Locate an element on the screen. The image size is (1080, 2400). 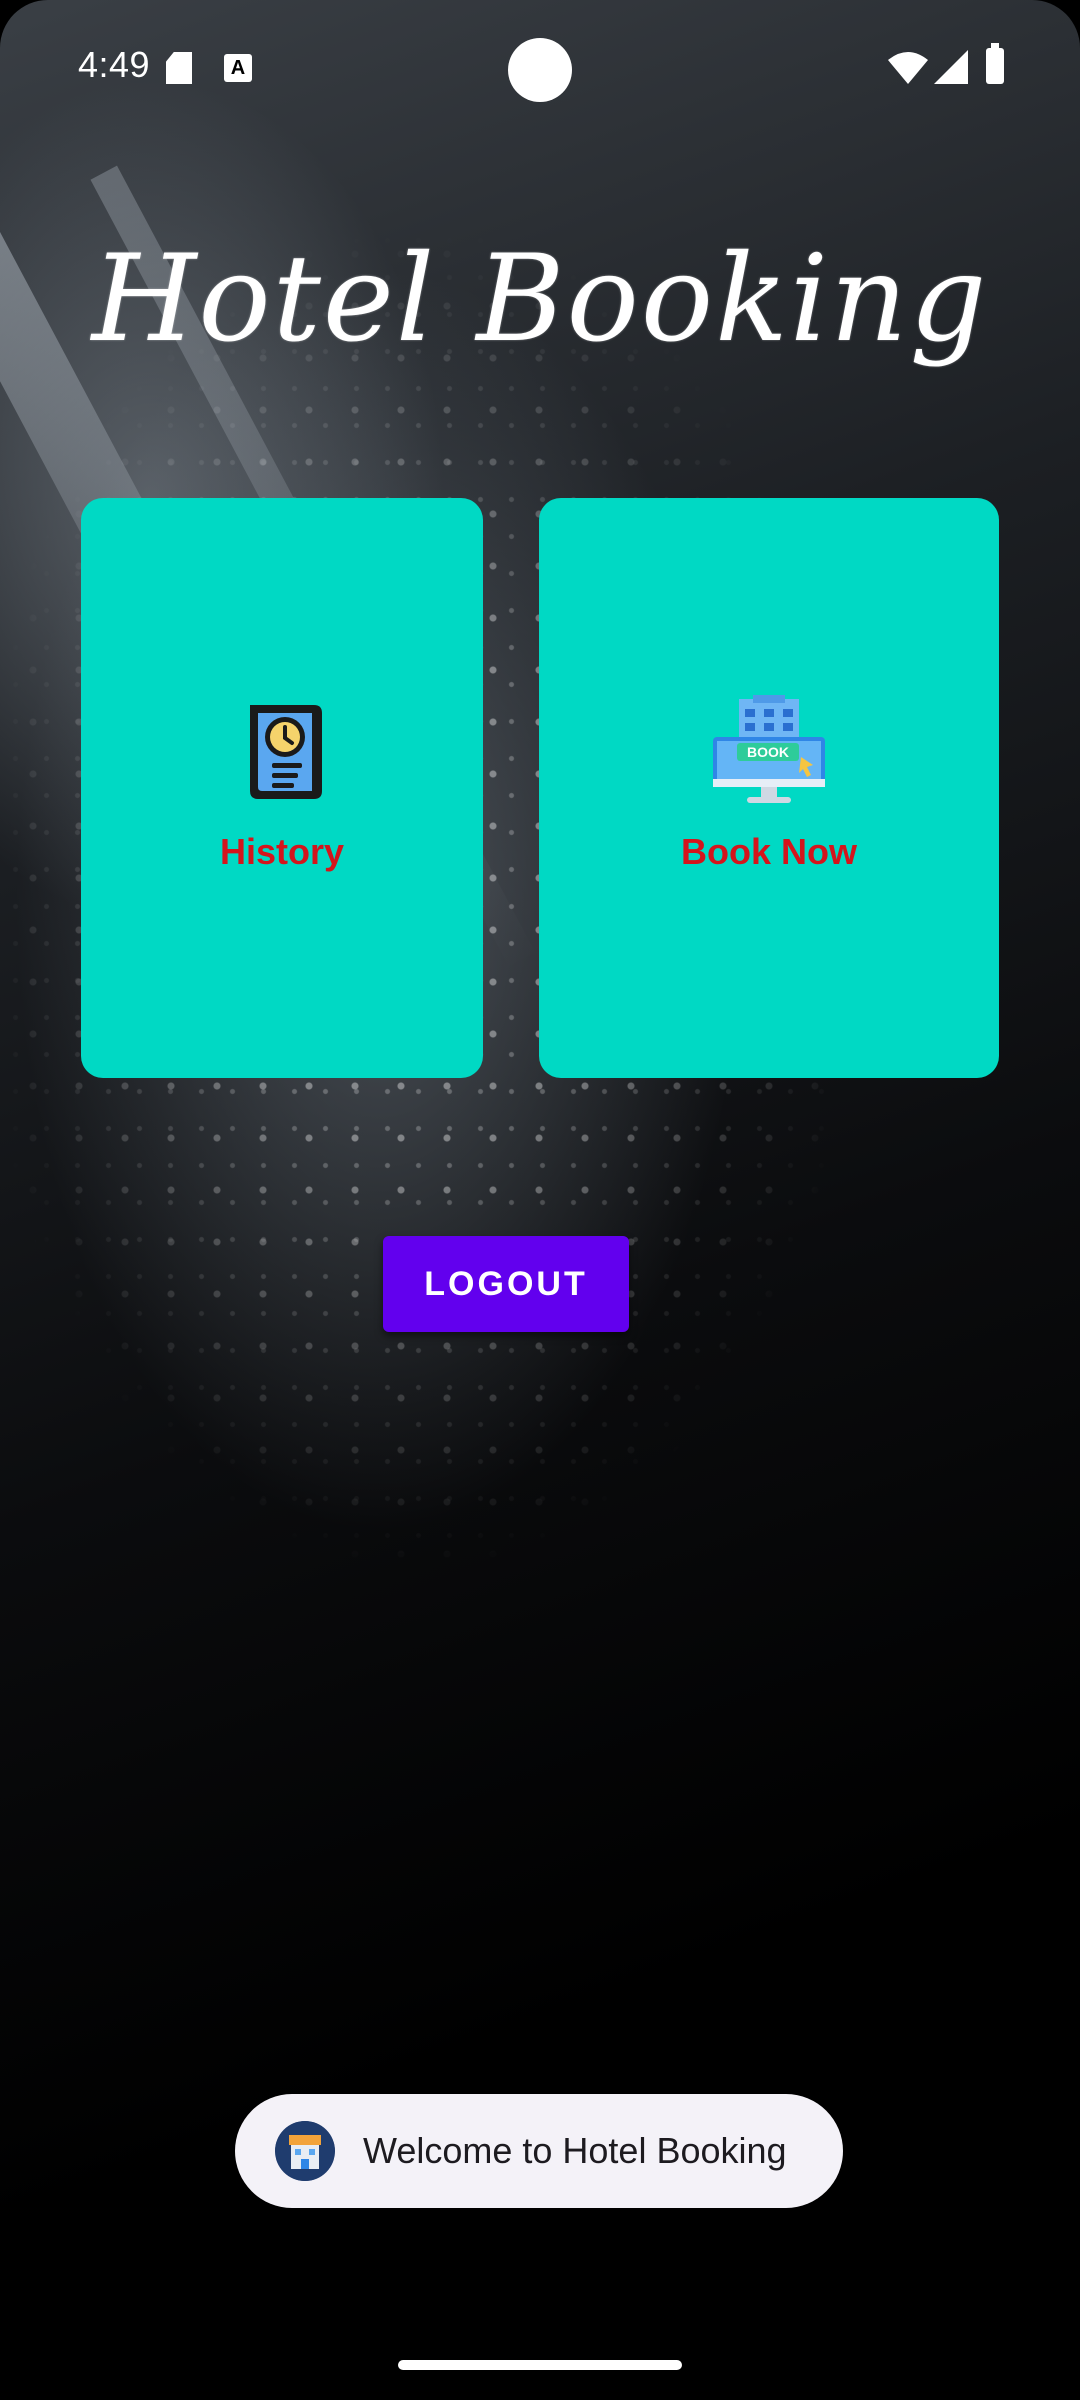
history-document-clock-icon is located at coordinates (286, 752).